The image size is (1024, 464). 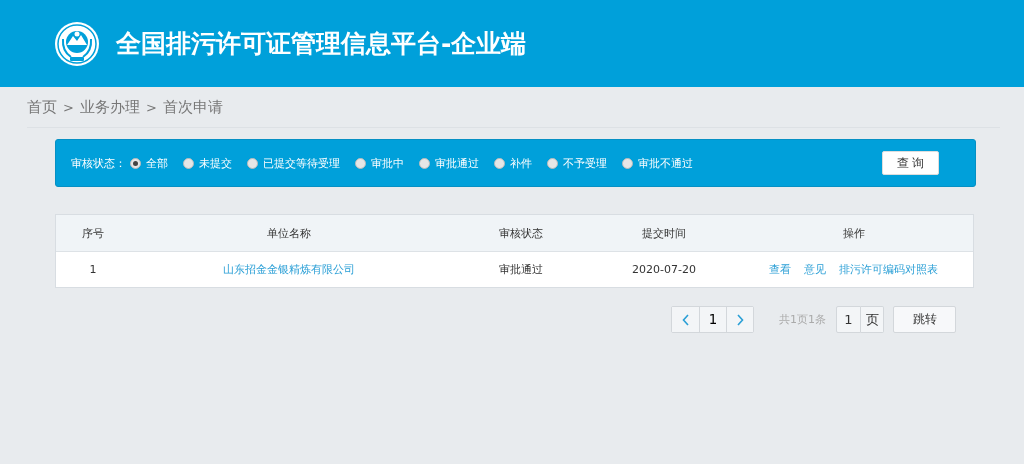 I want to click on table-cell: 审批通过, so click(x=521, y=269).